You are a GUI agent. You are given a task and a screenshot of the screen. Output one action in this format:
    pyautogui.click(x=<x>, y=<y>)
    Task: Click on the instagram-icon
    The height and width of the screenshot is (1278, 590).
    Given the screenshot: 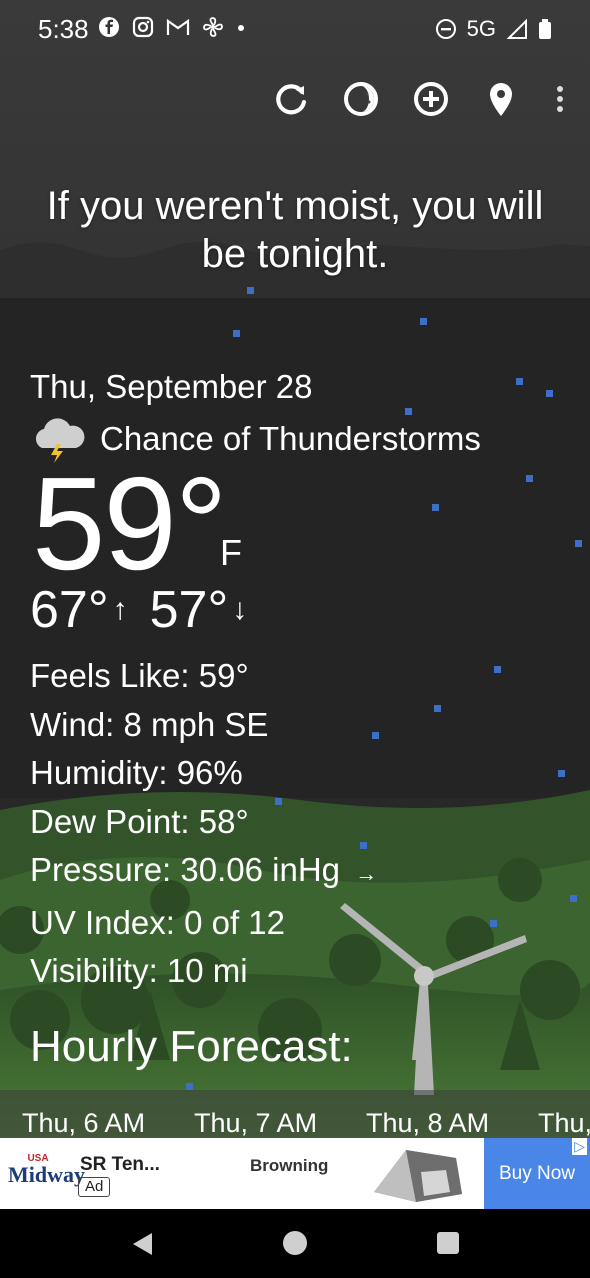 What is the action you would take?
    pyautogui.click(x=143, y=27)
    